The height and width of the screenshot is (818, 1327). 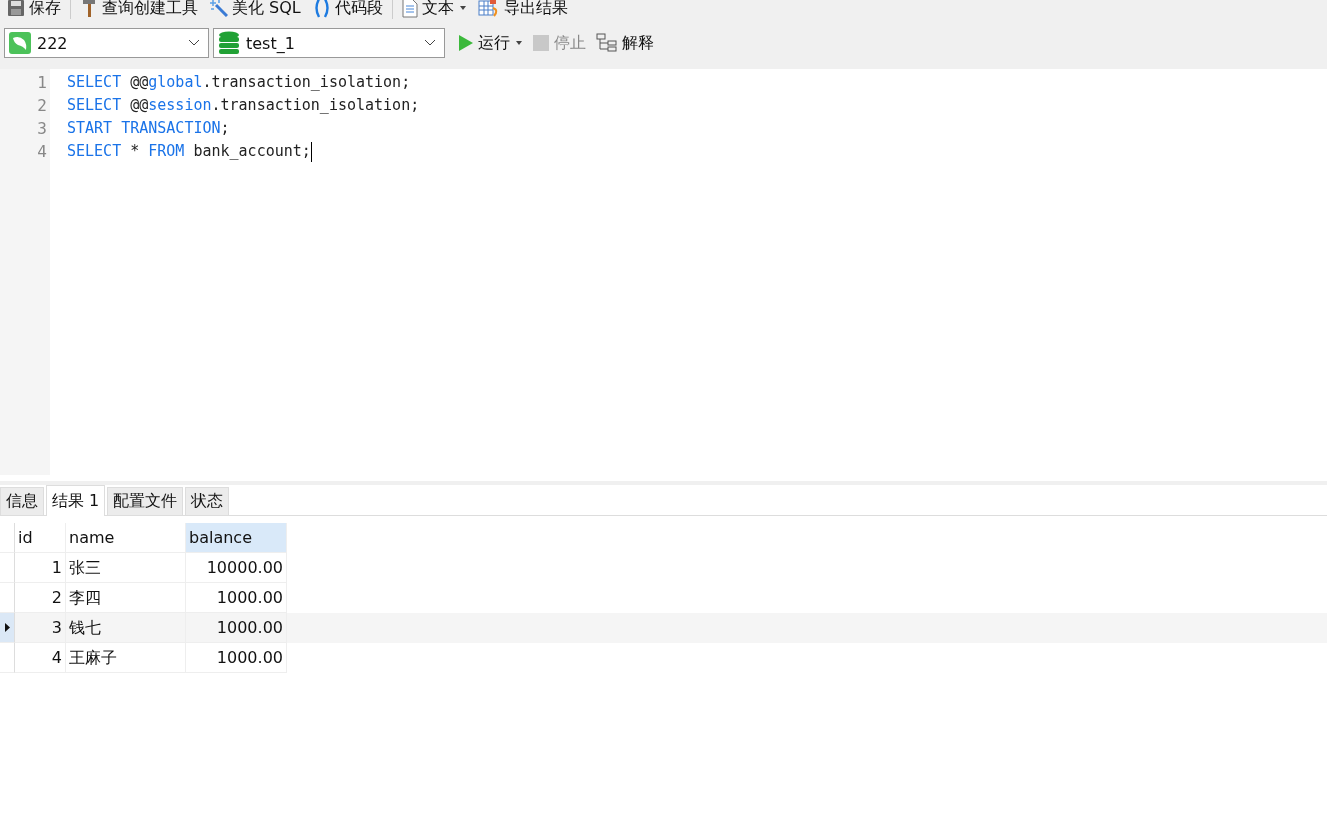 I want to click on table-cell: 张三, so click(x=126, y=568).